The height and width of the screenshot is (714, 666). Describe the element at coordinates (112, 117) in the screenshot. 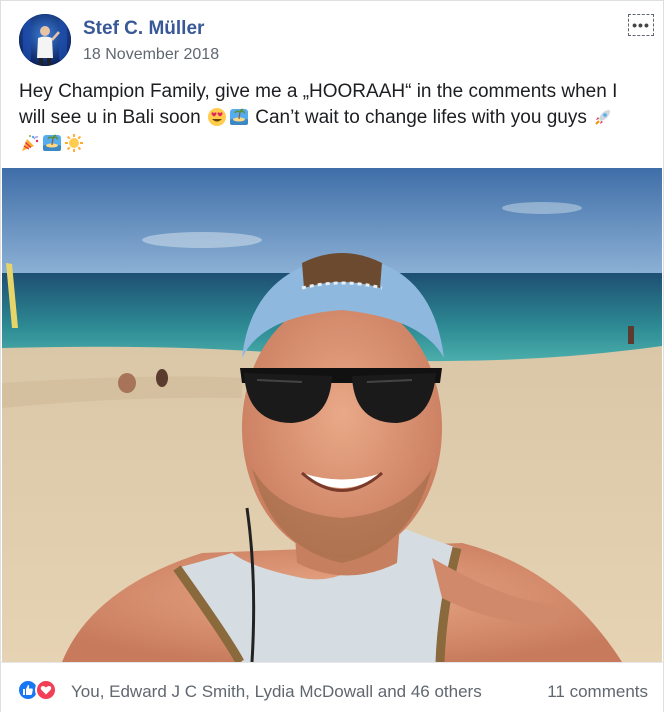

I see `post-text-line2a: will see u in Bali soon` at that location.